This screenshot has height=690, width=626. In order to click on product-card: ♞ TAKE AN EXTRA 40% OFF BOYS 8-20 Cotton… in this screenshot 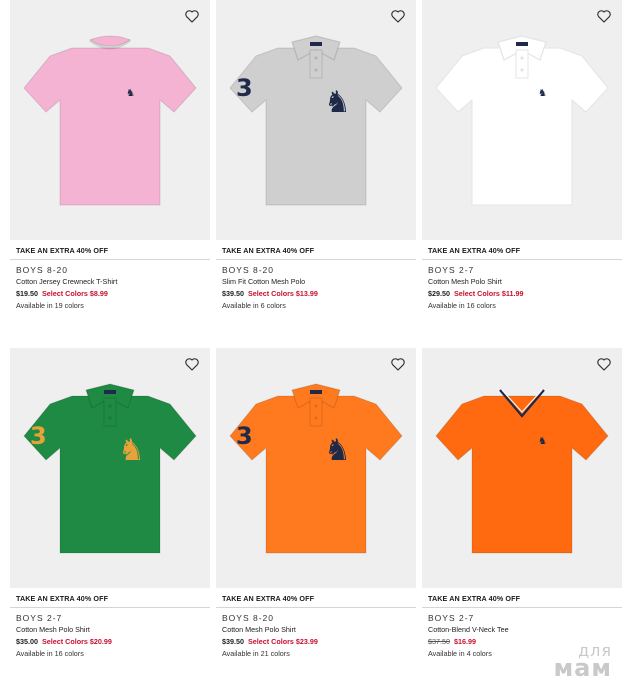, I will do `click(110, 155)`.